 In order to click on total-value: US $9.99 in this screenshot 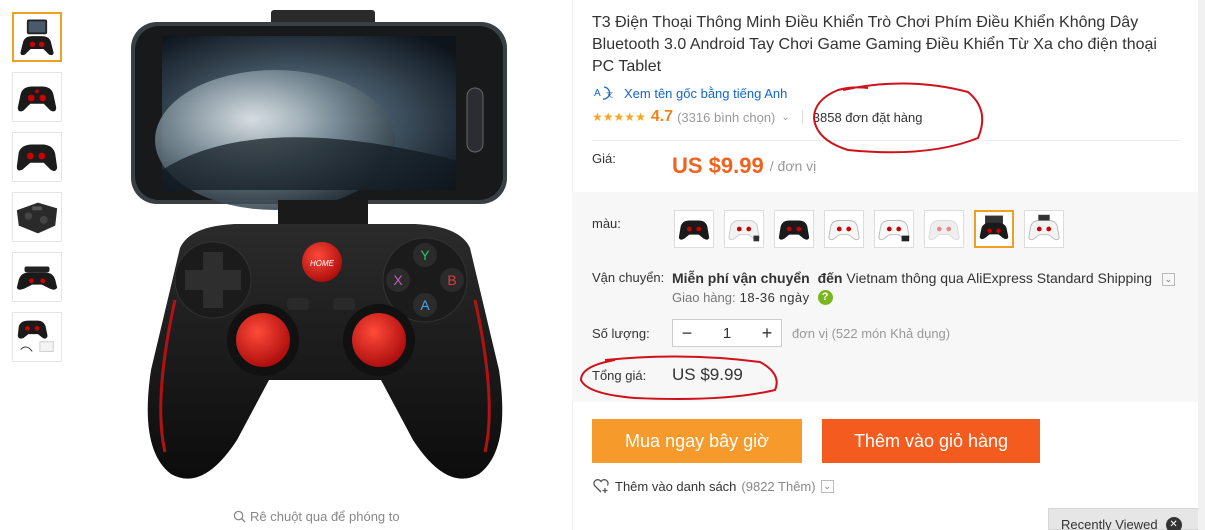, I will do `click(707, 374)`.